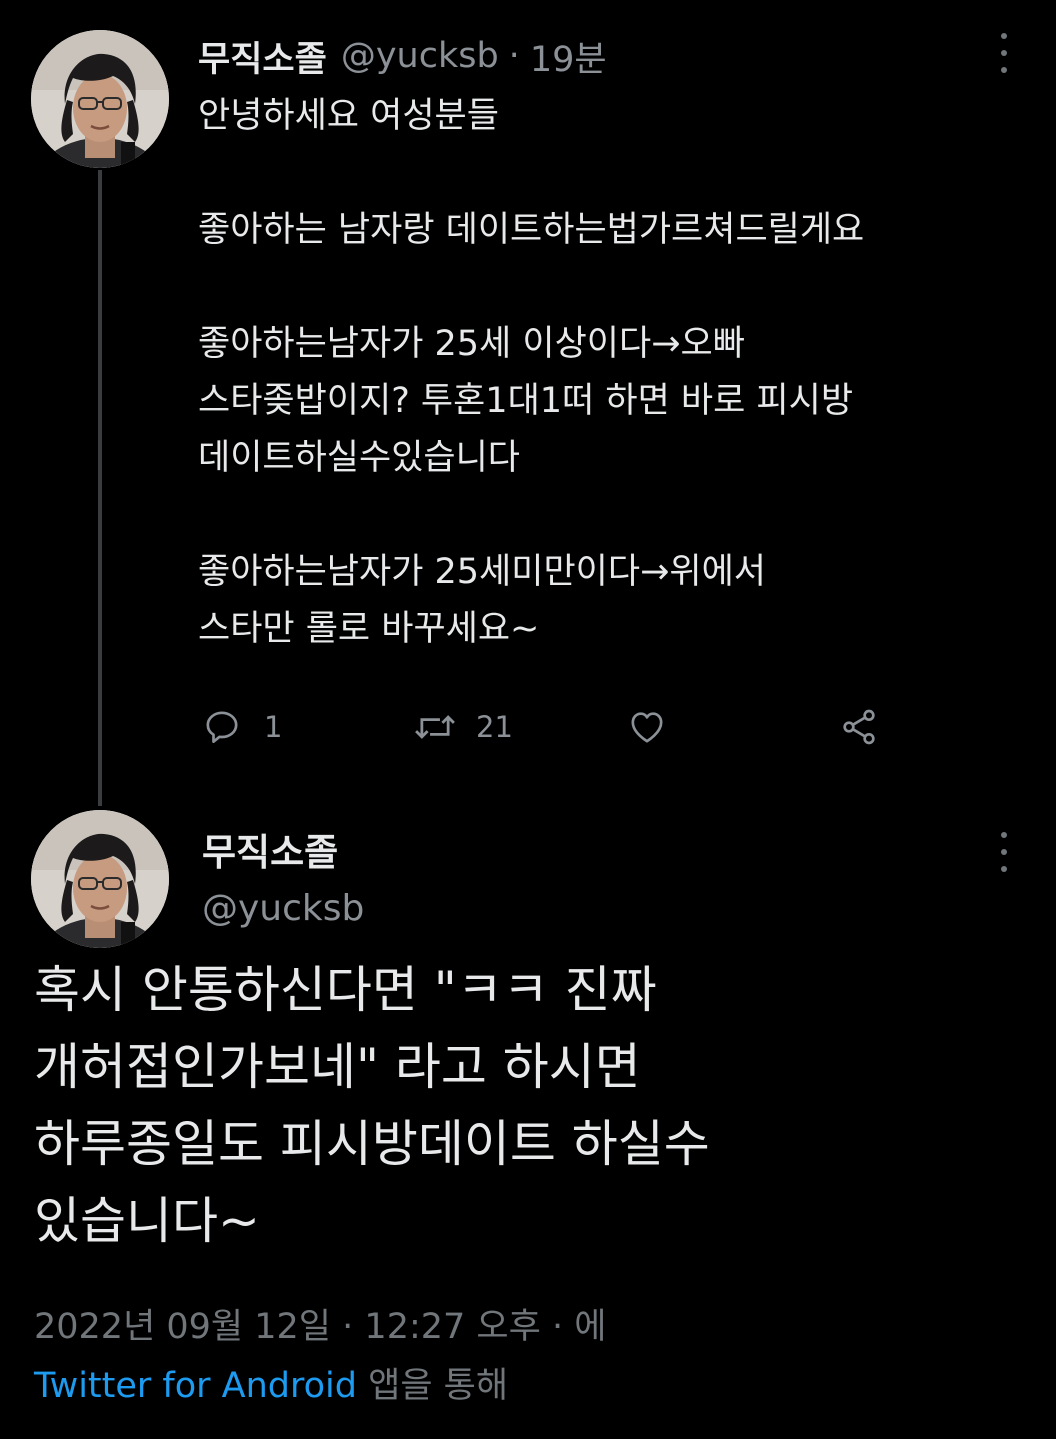 This screenshot has width=1056, height=1439. Describe the element at coordinates (273, 727) in the screenshot. I see `reply-count: 1` at that location.